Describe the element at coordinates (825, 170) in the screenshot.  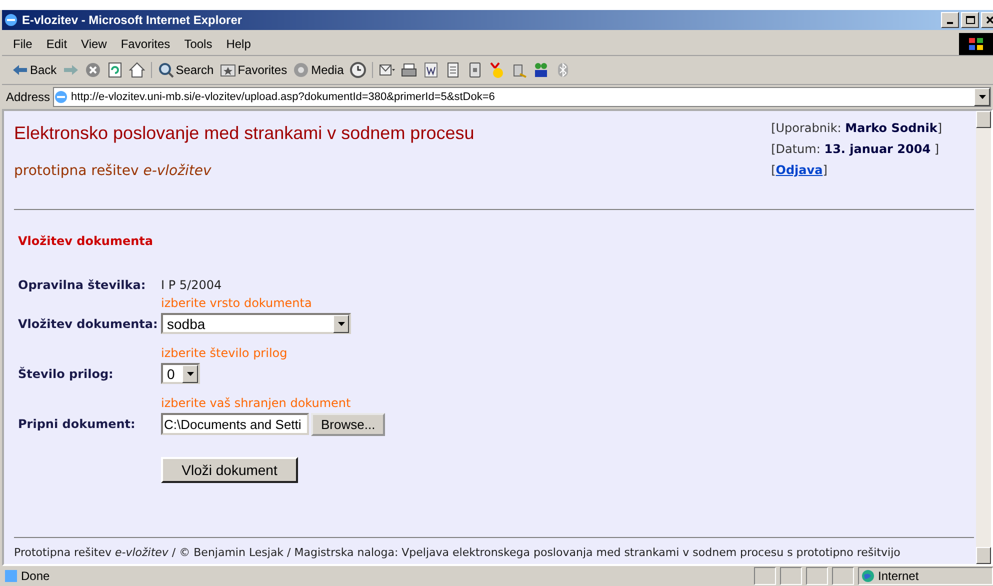
I see `bracket: ]` at that location.